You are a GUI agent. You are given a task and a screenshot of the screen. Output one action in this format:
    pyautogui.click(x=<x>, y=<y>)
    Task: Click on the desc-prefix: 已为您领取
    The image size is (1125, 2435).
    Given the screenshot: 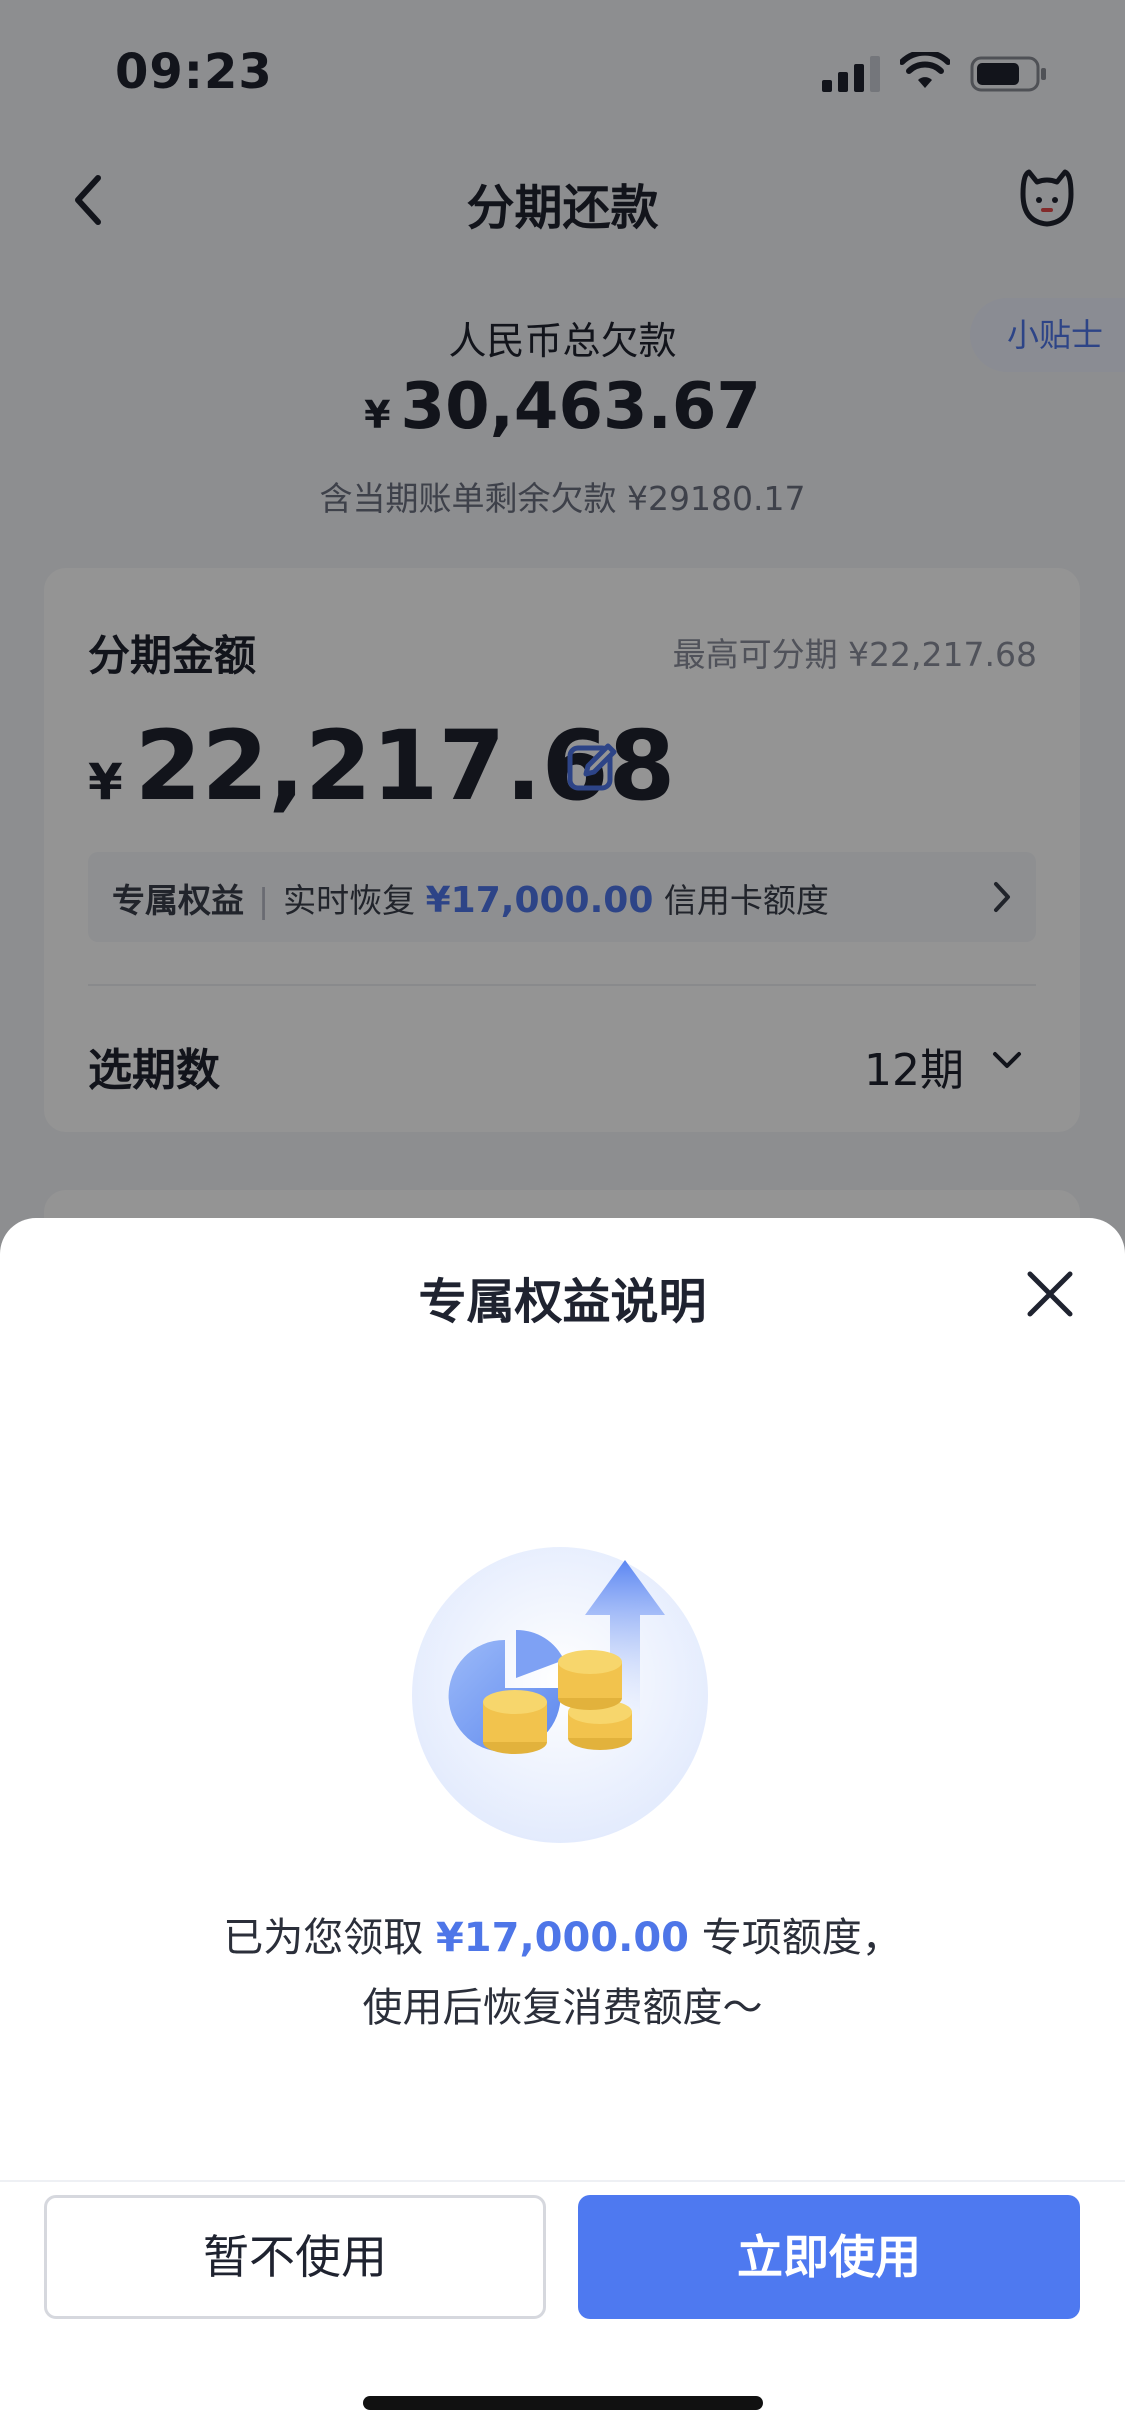 What is the action you would take?
    pyautogui.click(x=323, y=1938)
    